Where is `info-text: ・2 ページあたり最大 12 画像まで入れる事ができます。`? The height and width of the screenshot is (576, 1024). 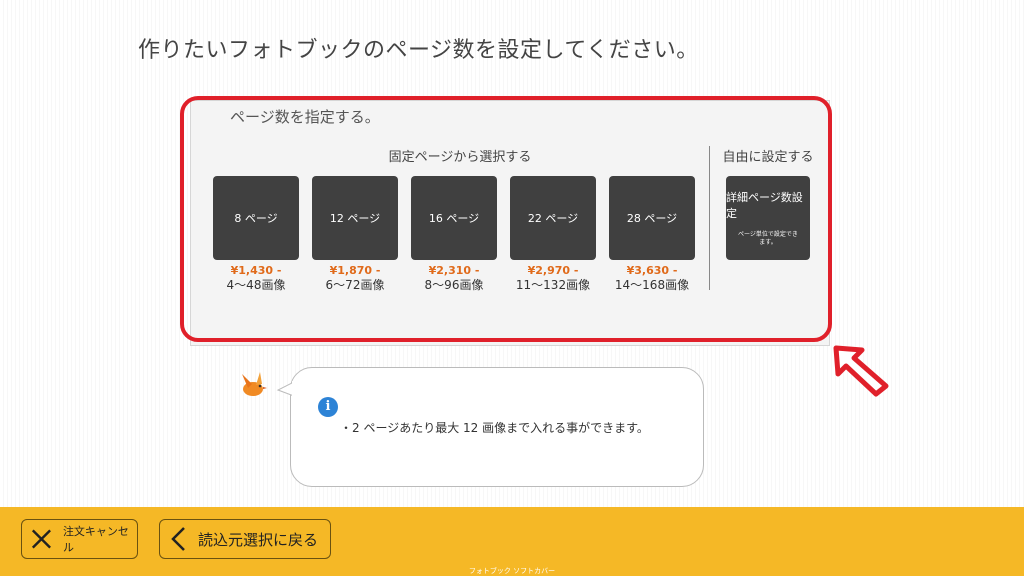
info-text: ・2 ページあたり最大 12 画像まで入れる事ができます。 is located at coordinates (494, 428).